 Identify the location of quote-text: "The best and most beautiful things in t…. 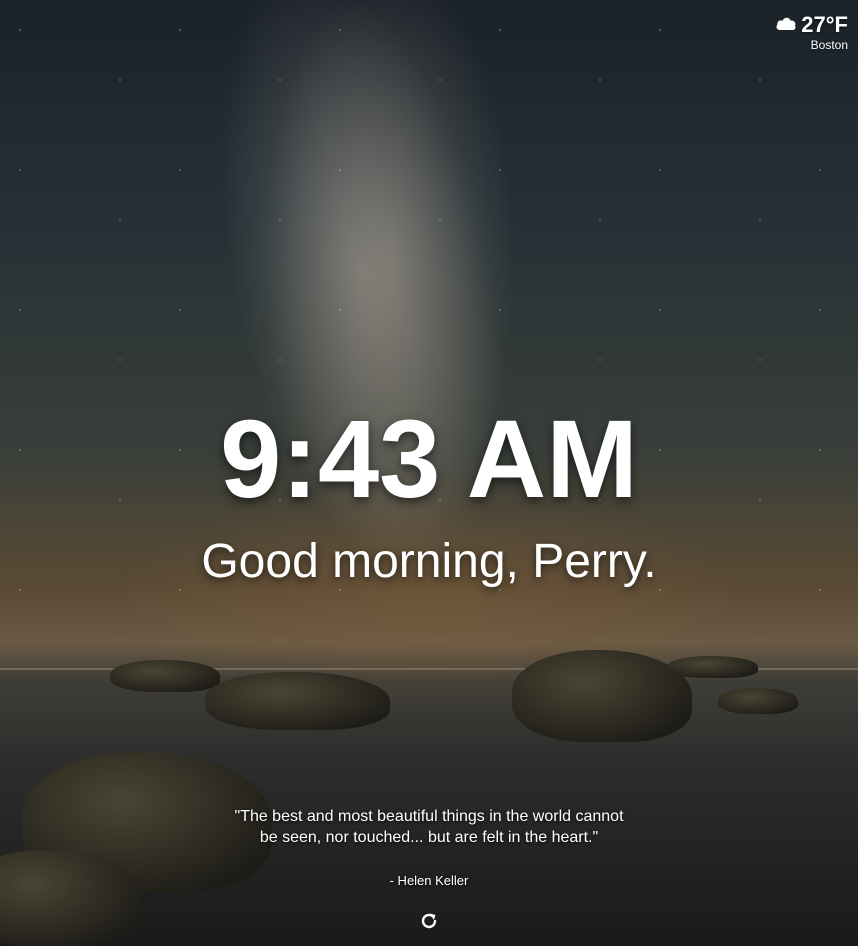
(429, 827).